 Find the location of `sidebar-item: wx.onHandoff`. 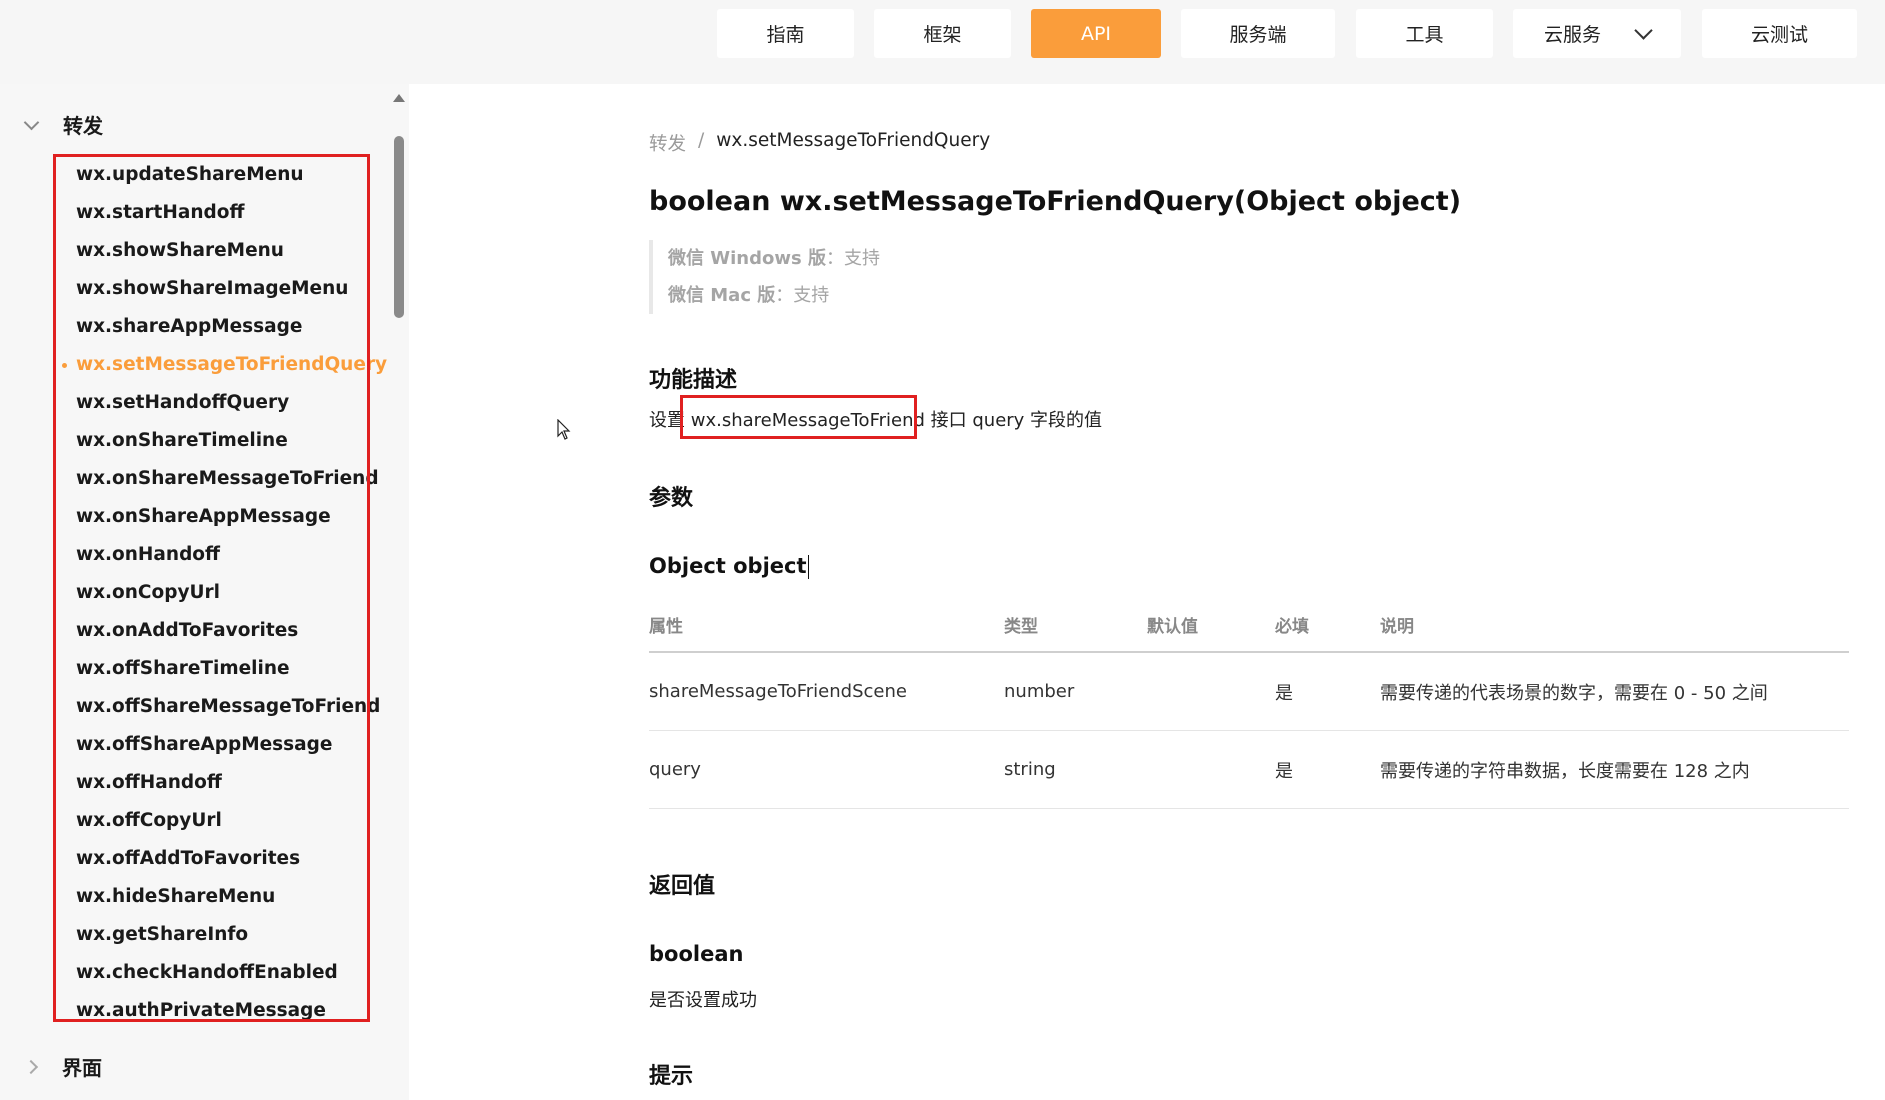

sidebar-item: wx.onHandoff is located at coordinates (190, 555).